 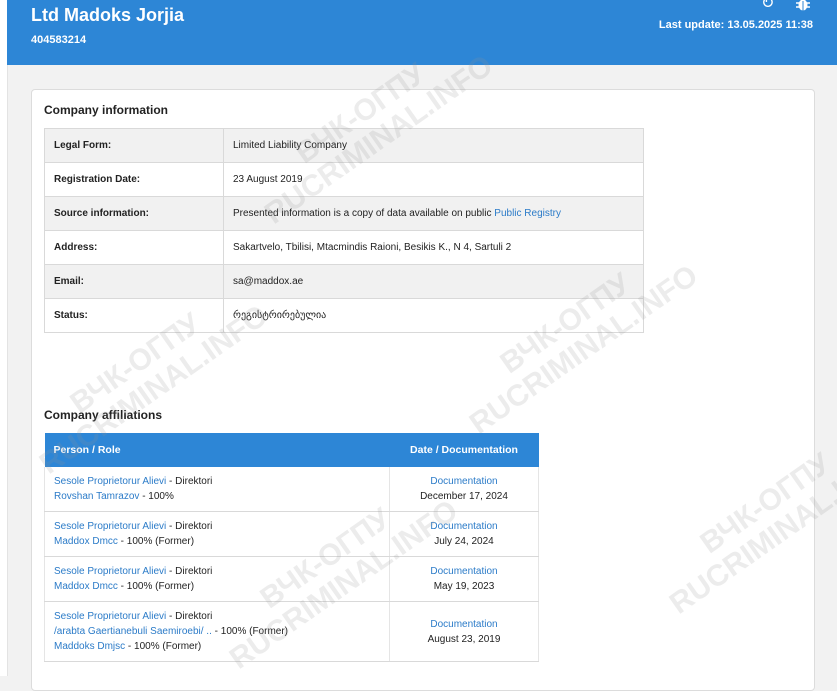 I want to click on info-label: Address:, so click(x=134, y=247).